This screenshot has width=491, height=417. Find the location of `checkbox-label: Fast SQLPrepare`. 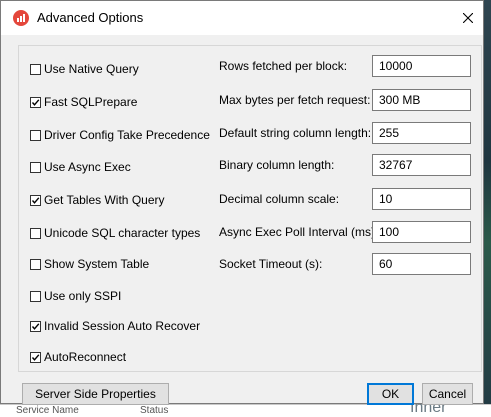

checkbox-label: Fast SQLPrepare is located at coordinates (91, 102).